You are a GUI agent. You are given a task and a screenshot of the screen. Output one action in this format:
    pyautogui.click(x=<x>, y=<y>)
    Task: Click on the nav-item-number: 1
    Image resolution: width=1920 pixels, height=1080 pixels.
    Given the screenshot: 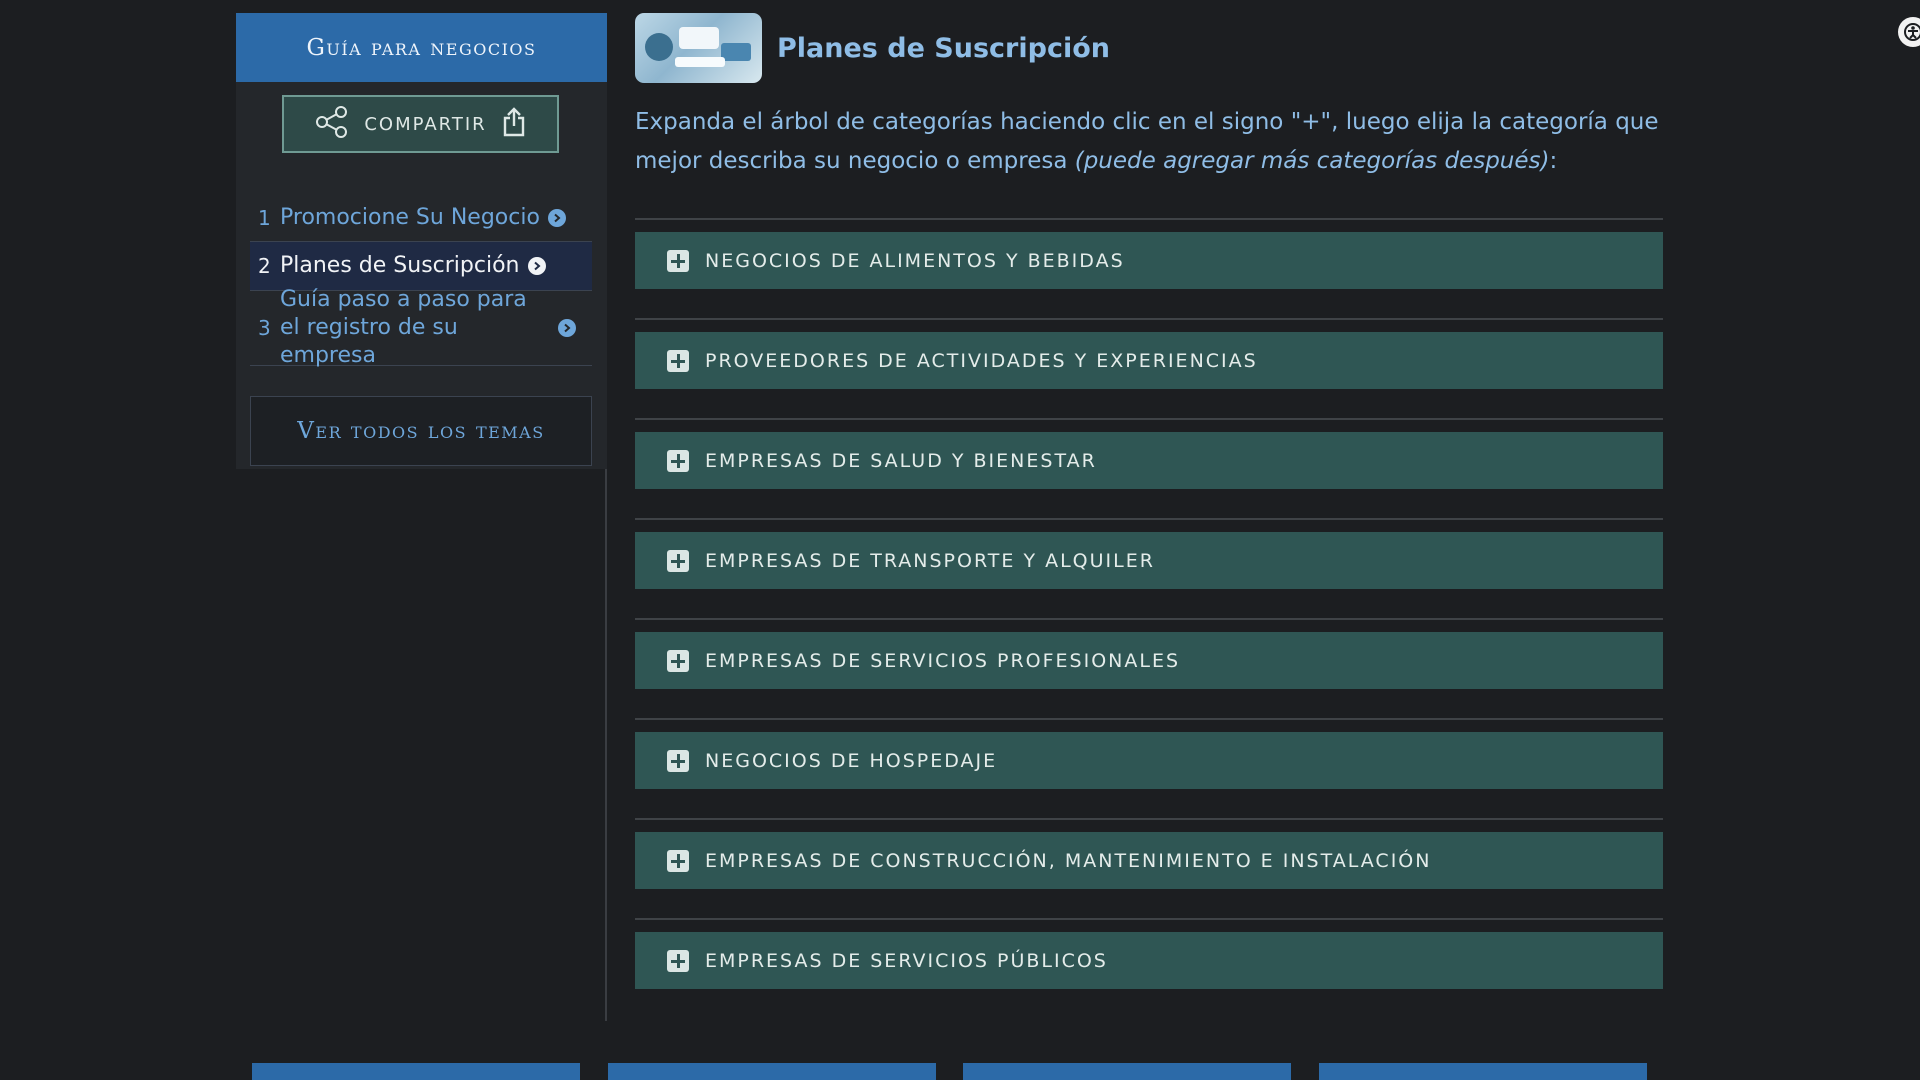 What is the action you would take?
    pyautogui.click(x=264, y=217)
    